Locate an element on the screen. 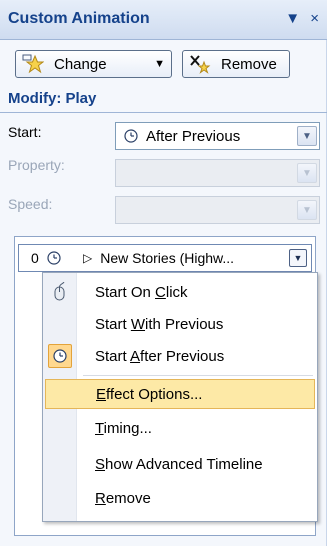 The width and height of the screenshot is (327, 546). start-select: After Previous ▼ is located at coordinates (217, 136).